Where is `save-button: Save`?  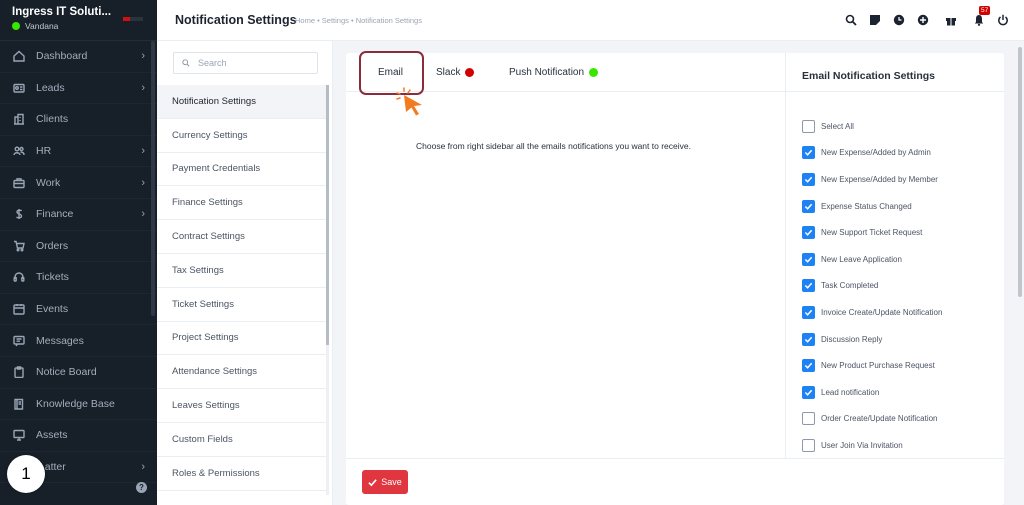 save-button: Save is located at coordinates (385, 482).